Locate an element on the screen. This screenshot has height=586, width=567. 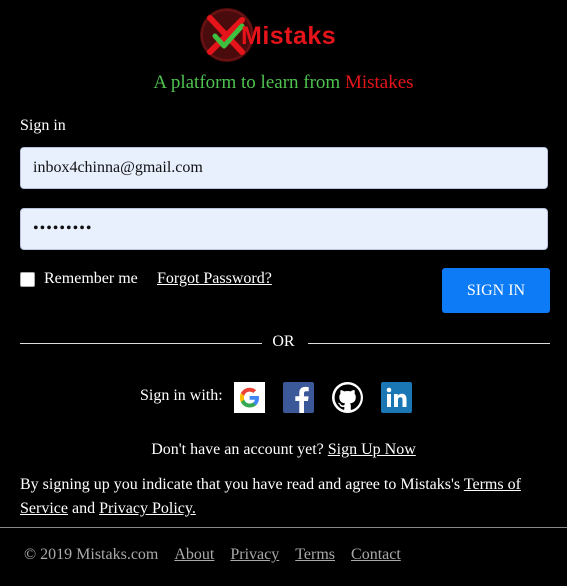
footer-divider is located at coordinates (283, 527).